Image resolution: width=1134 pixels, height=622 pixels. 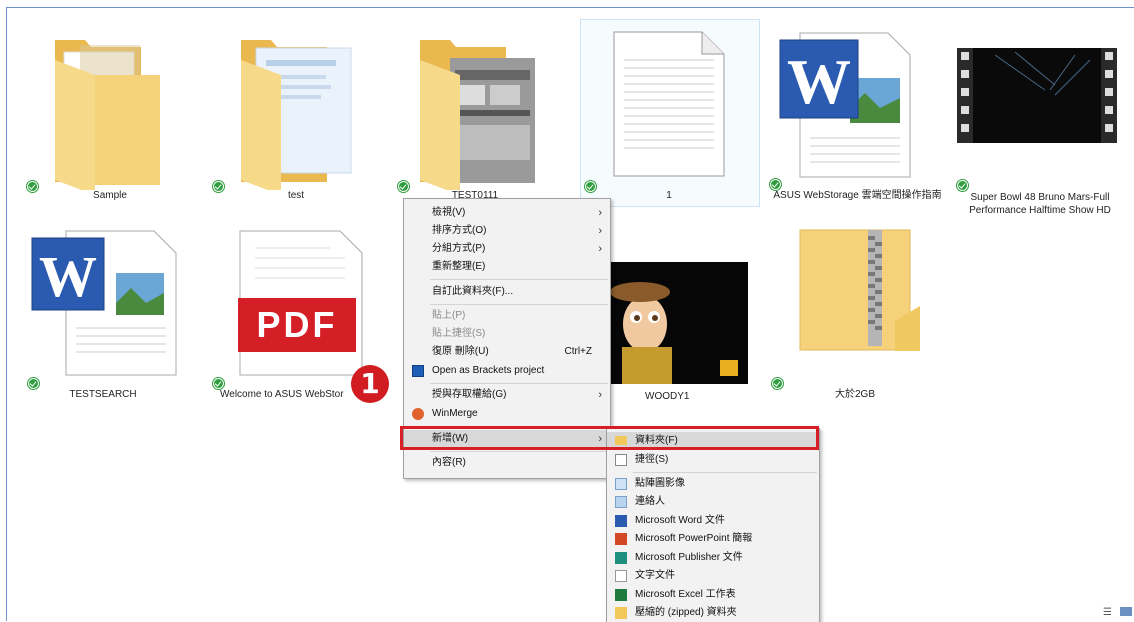 I want to click on file-item-test0111: TEST0111, so click(x=471, y=120).